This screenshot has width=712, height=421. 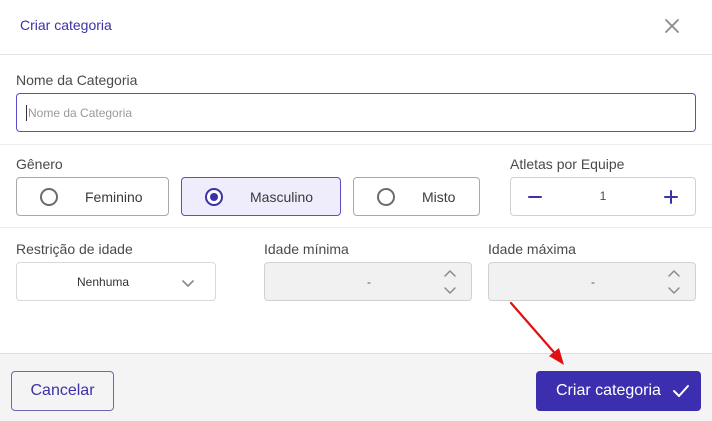 I want to click on category-name-input: Nome da Categoria, so click(x=356, y=112).